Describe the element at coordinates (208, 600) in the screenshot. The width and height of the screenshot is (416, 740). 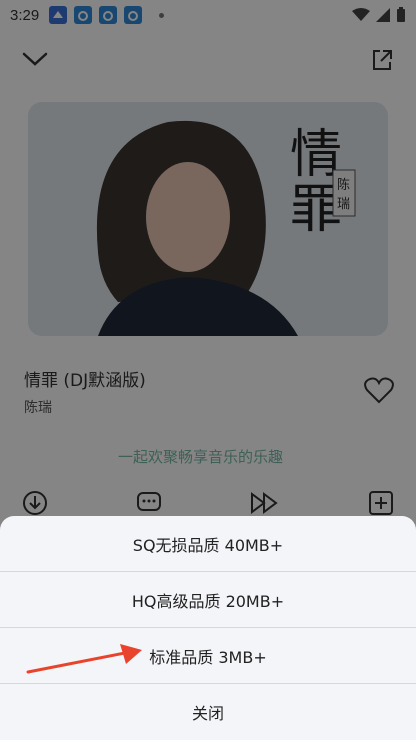
I see `quality-option-hq: HQ高级品质 20MB+` at that location.